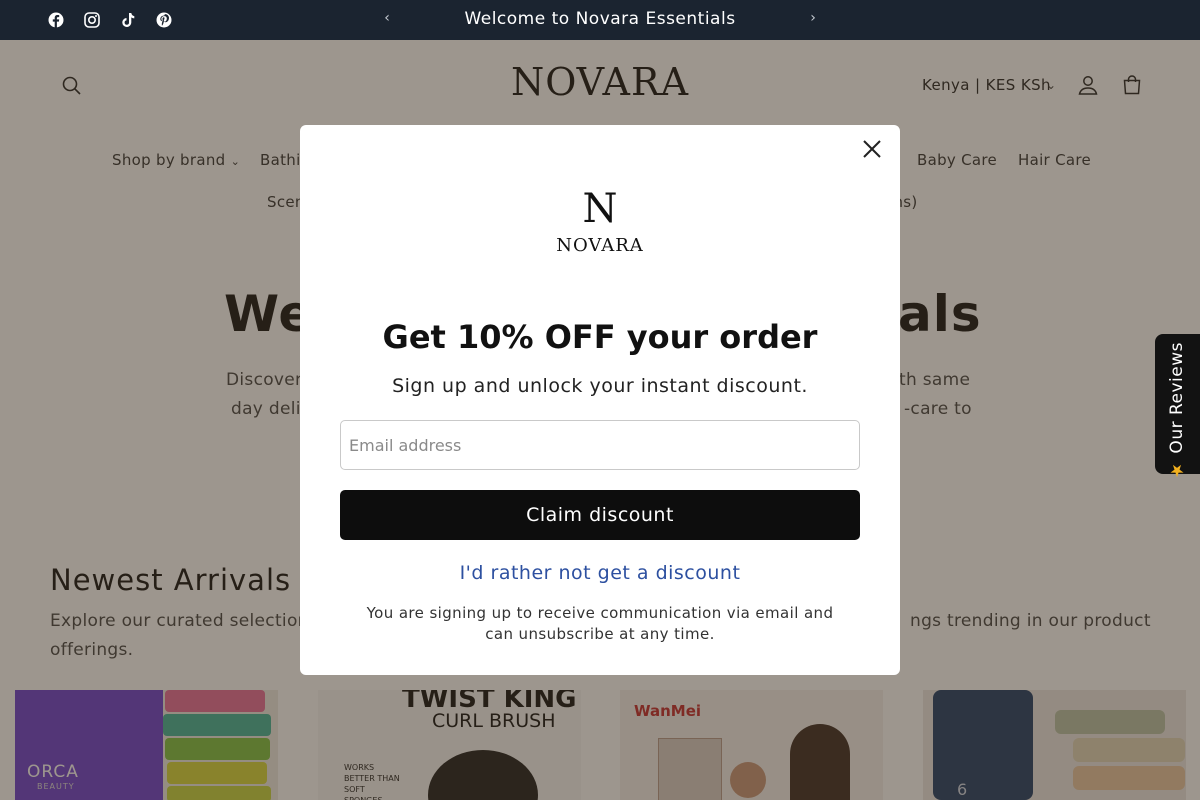 Image resolution: width=1200 pixels, height=800 pixels. I want to click on decline-discount-link: I'd rather not get a discount, so click(600, 573).